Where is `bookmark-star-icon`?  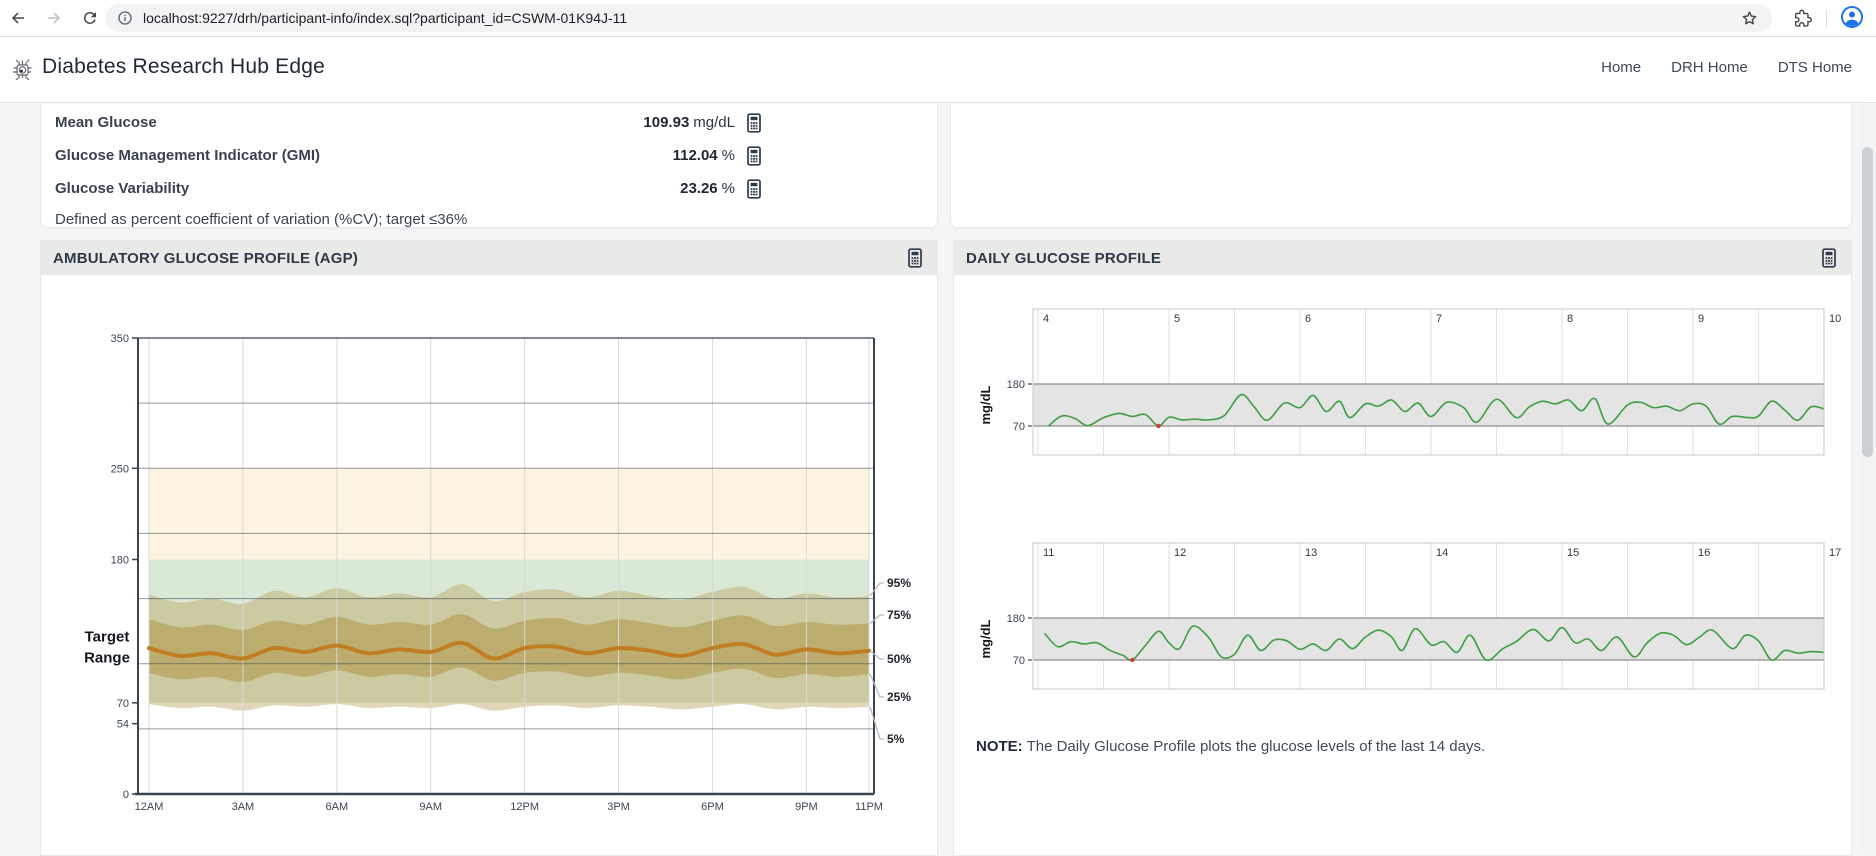 bookmark-star-icon is located at coordinates (1749, 18).